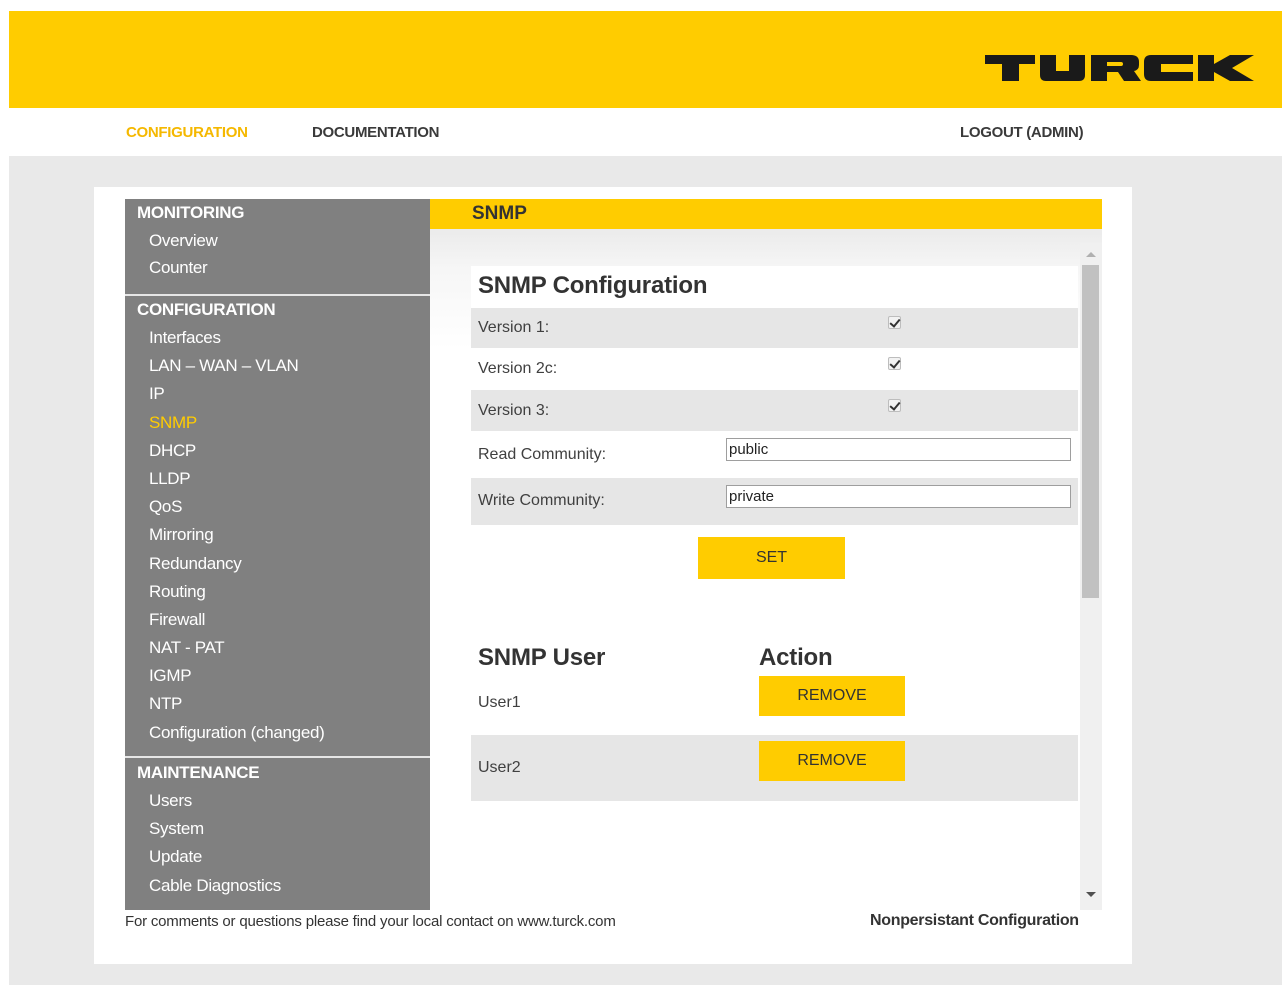  Describe the element at coordinates (277, 620) in the screenshot. I see `sidebar-item-firewall: Firewall` at that location.